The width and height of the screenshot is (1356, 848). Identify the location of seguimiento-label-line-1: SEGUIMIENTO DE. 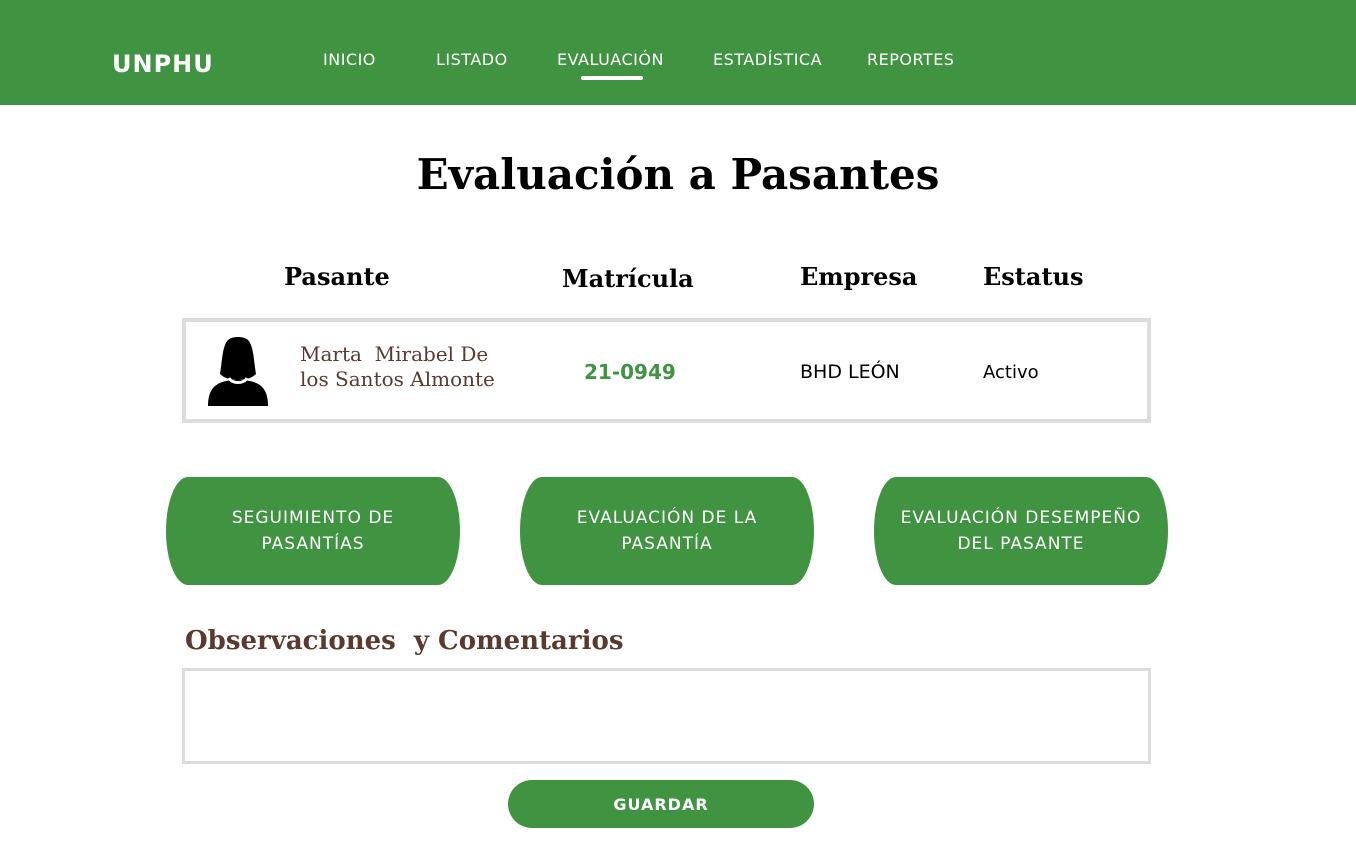
(313, 518).